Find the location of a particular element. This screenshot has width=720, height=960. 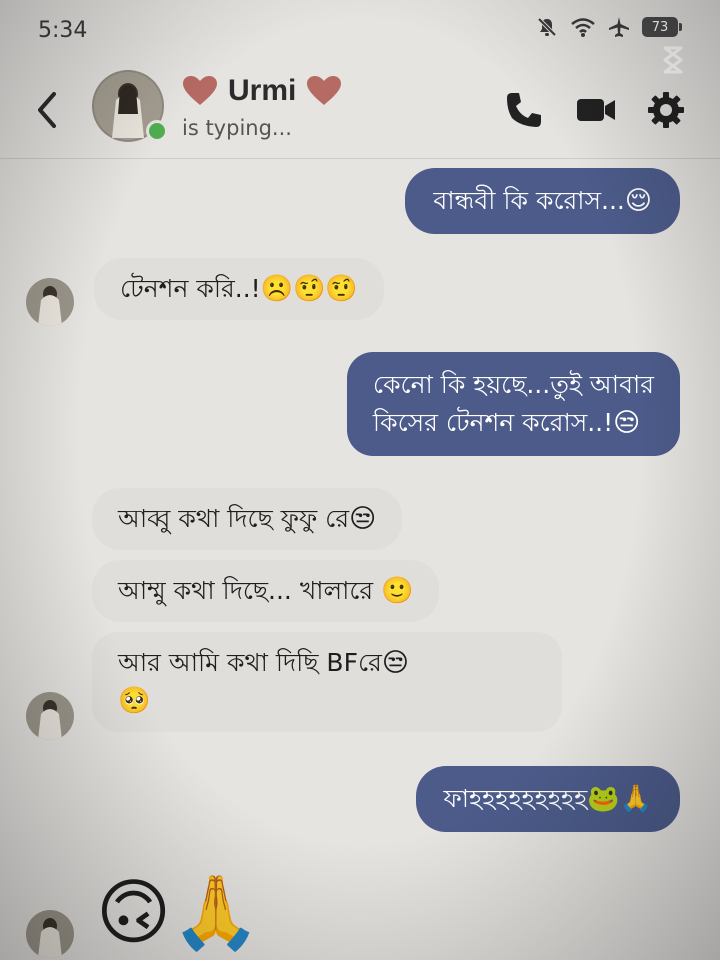

contact-name: Urmi is located at coordinates (262, 90).